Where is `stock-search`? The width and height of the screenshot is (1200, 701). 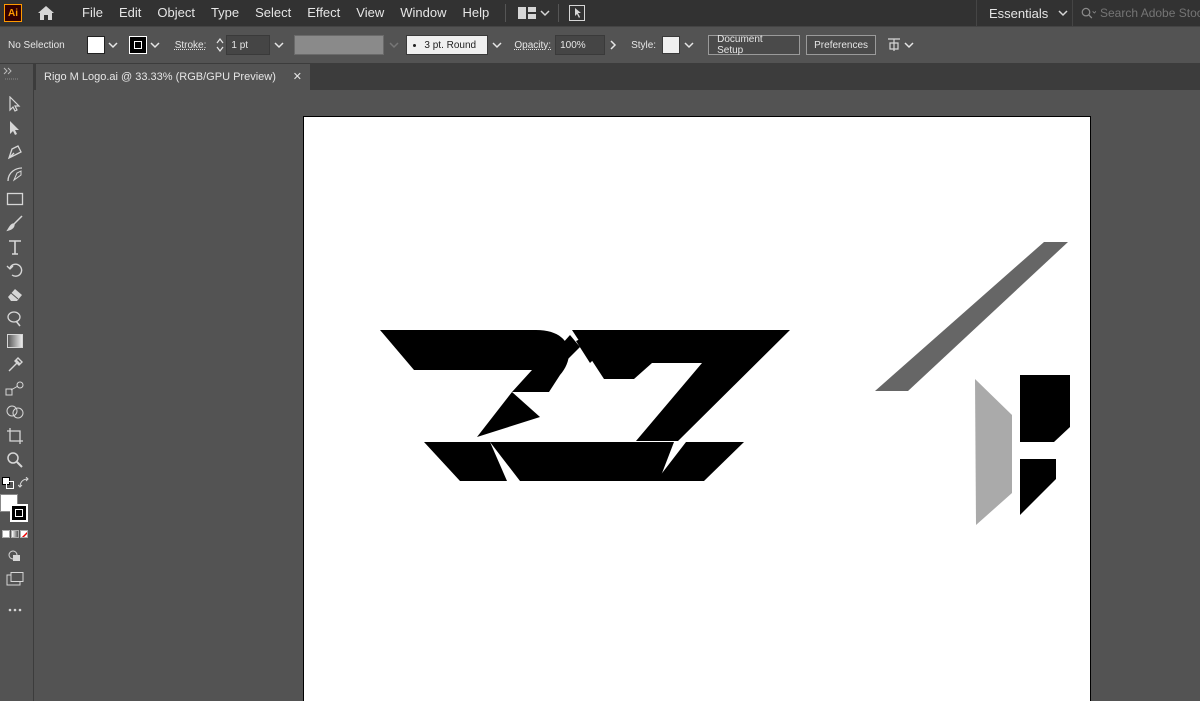
stock-search is located at coordinates (1136, 13).